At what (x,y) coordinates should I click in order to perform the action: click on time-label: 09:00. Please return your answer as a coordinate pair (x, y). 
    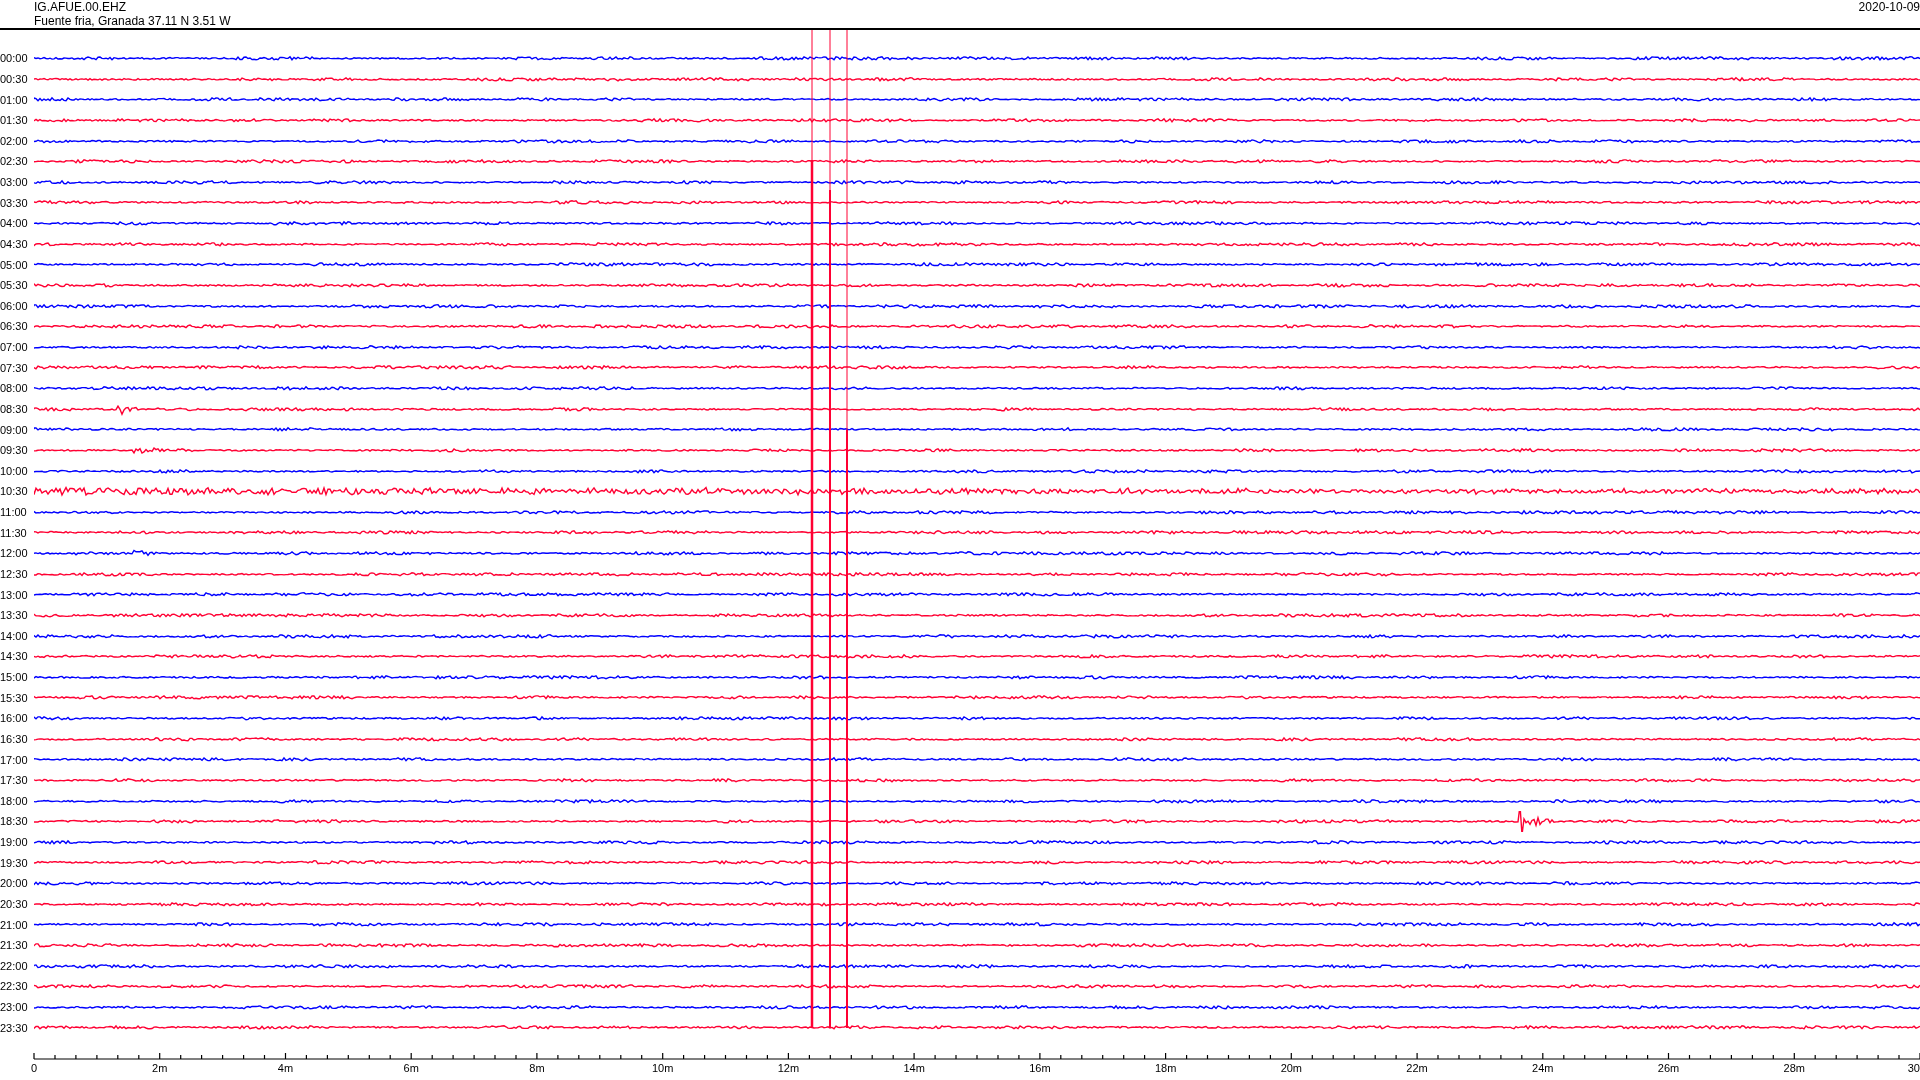
    Looking at the image, I should click on (14, 429).